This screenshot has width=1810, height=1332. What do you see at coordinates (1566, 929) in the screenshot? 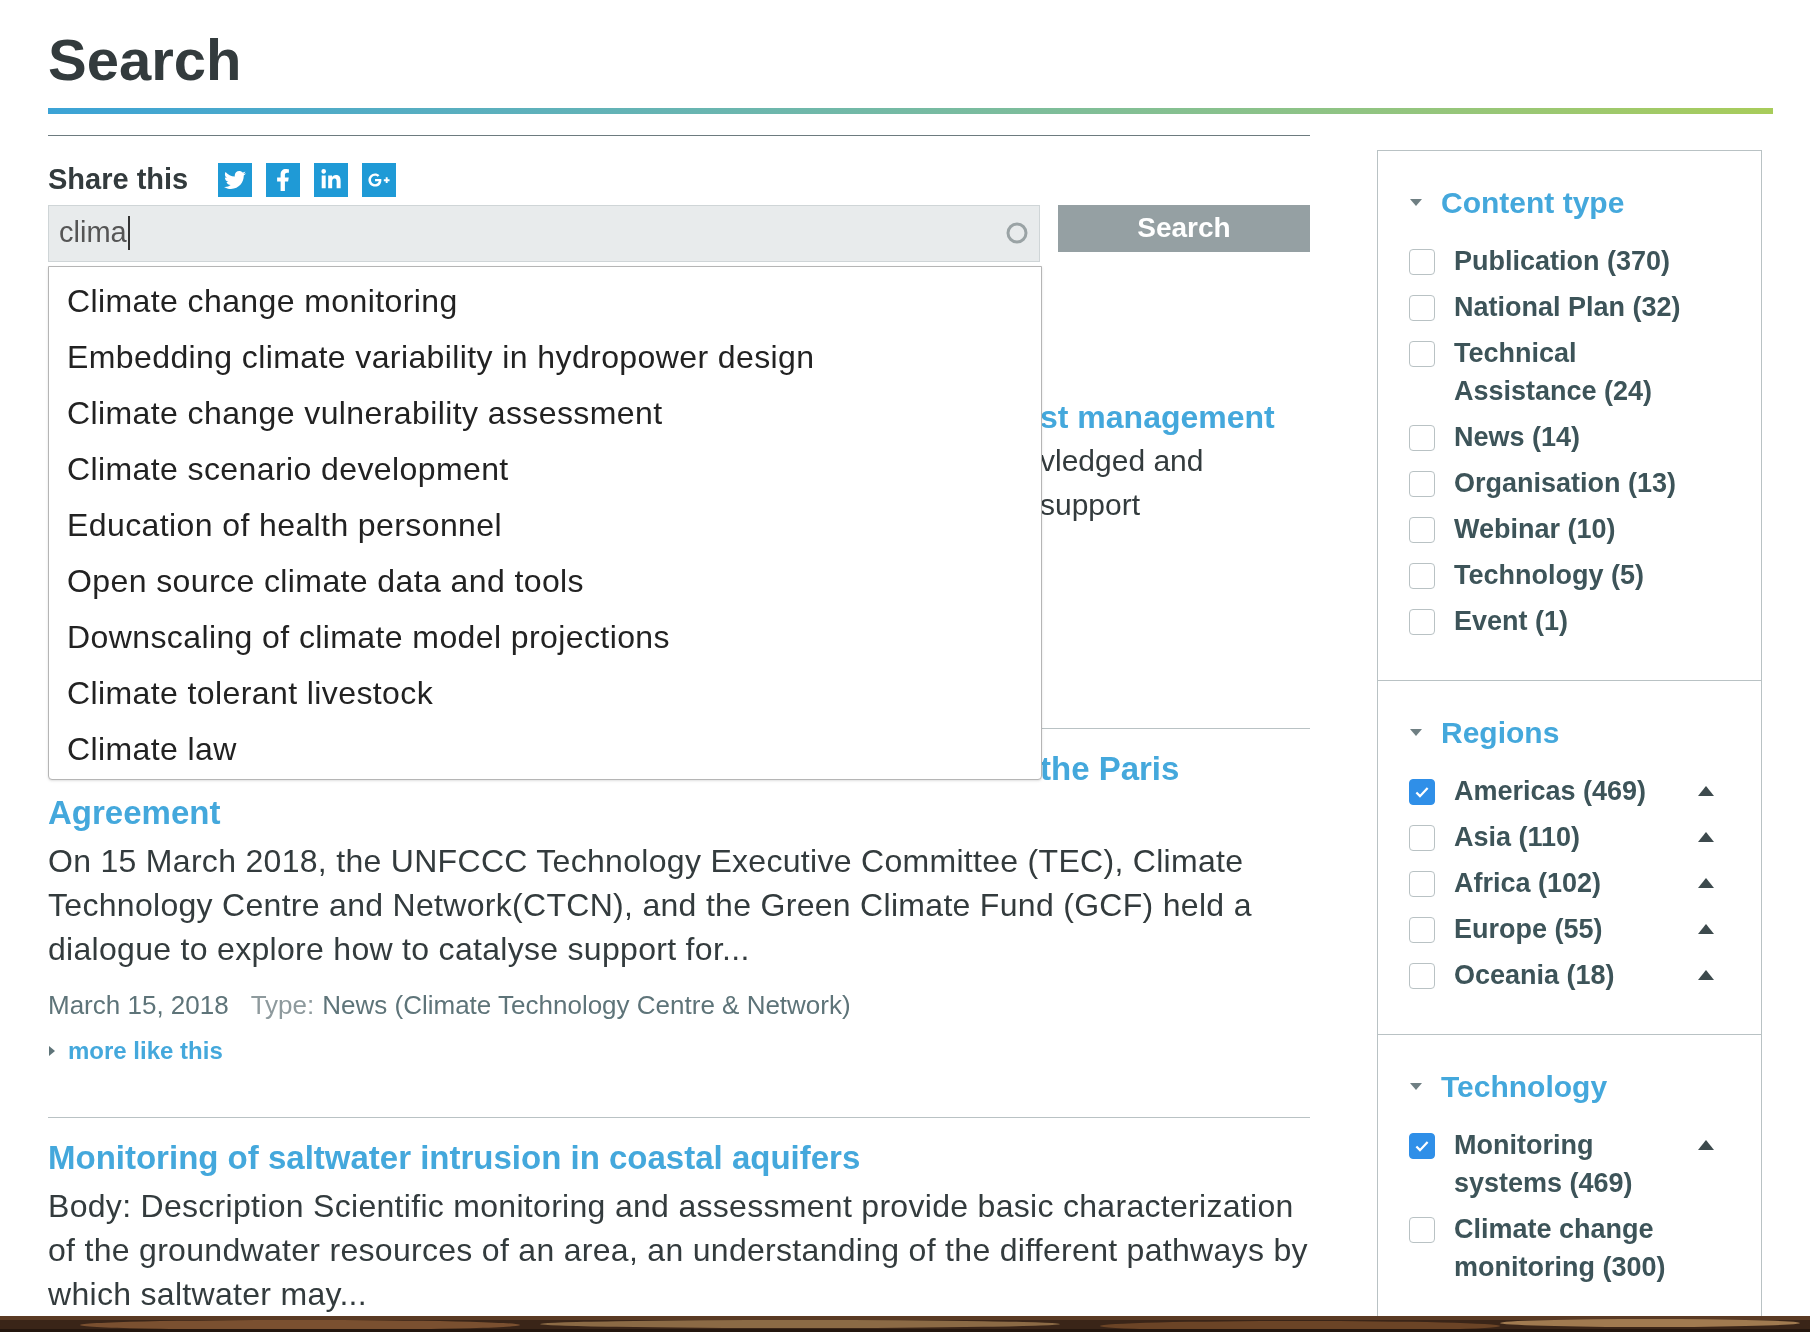
I see `filter-option: Europe (55)` at bounding box center [1566, 929].